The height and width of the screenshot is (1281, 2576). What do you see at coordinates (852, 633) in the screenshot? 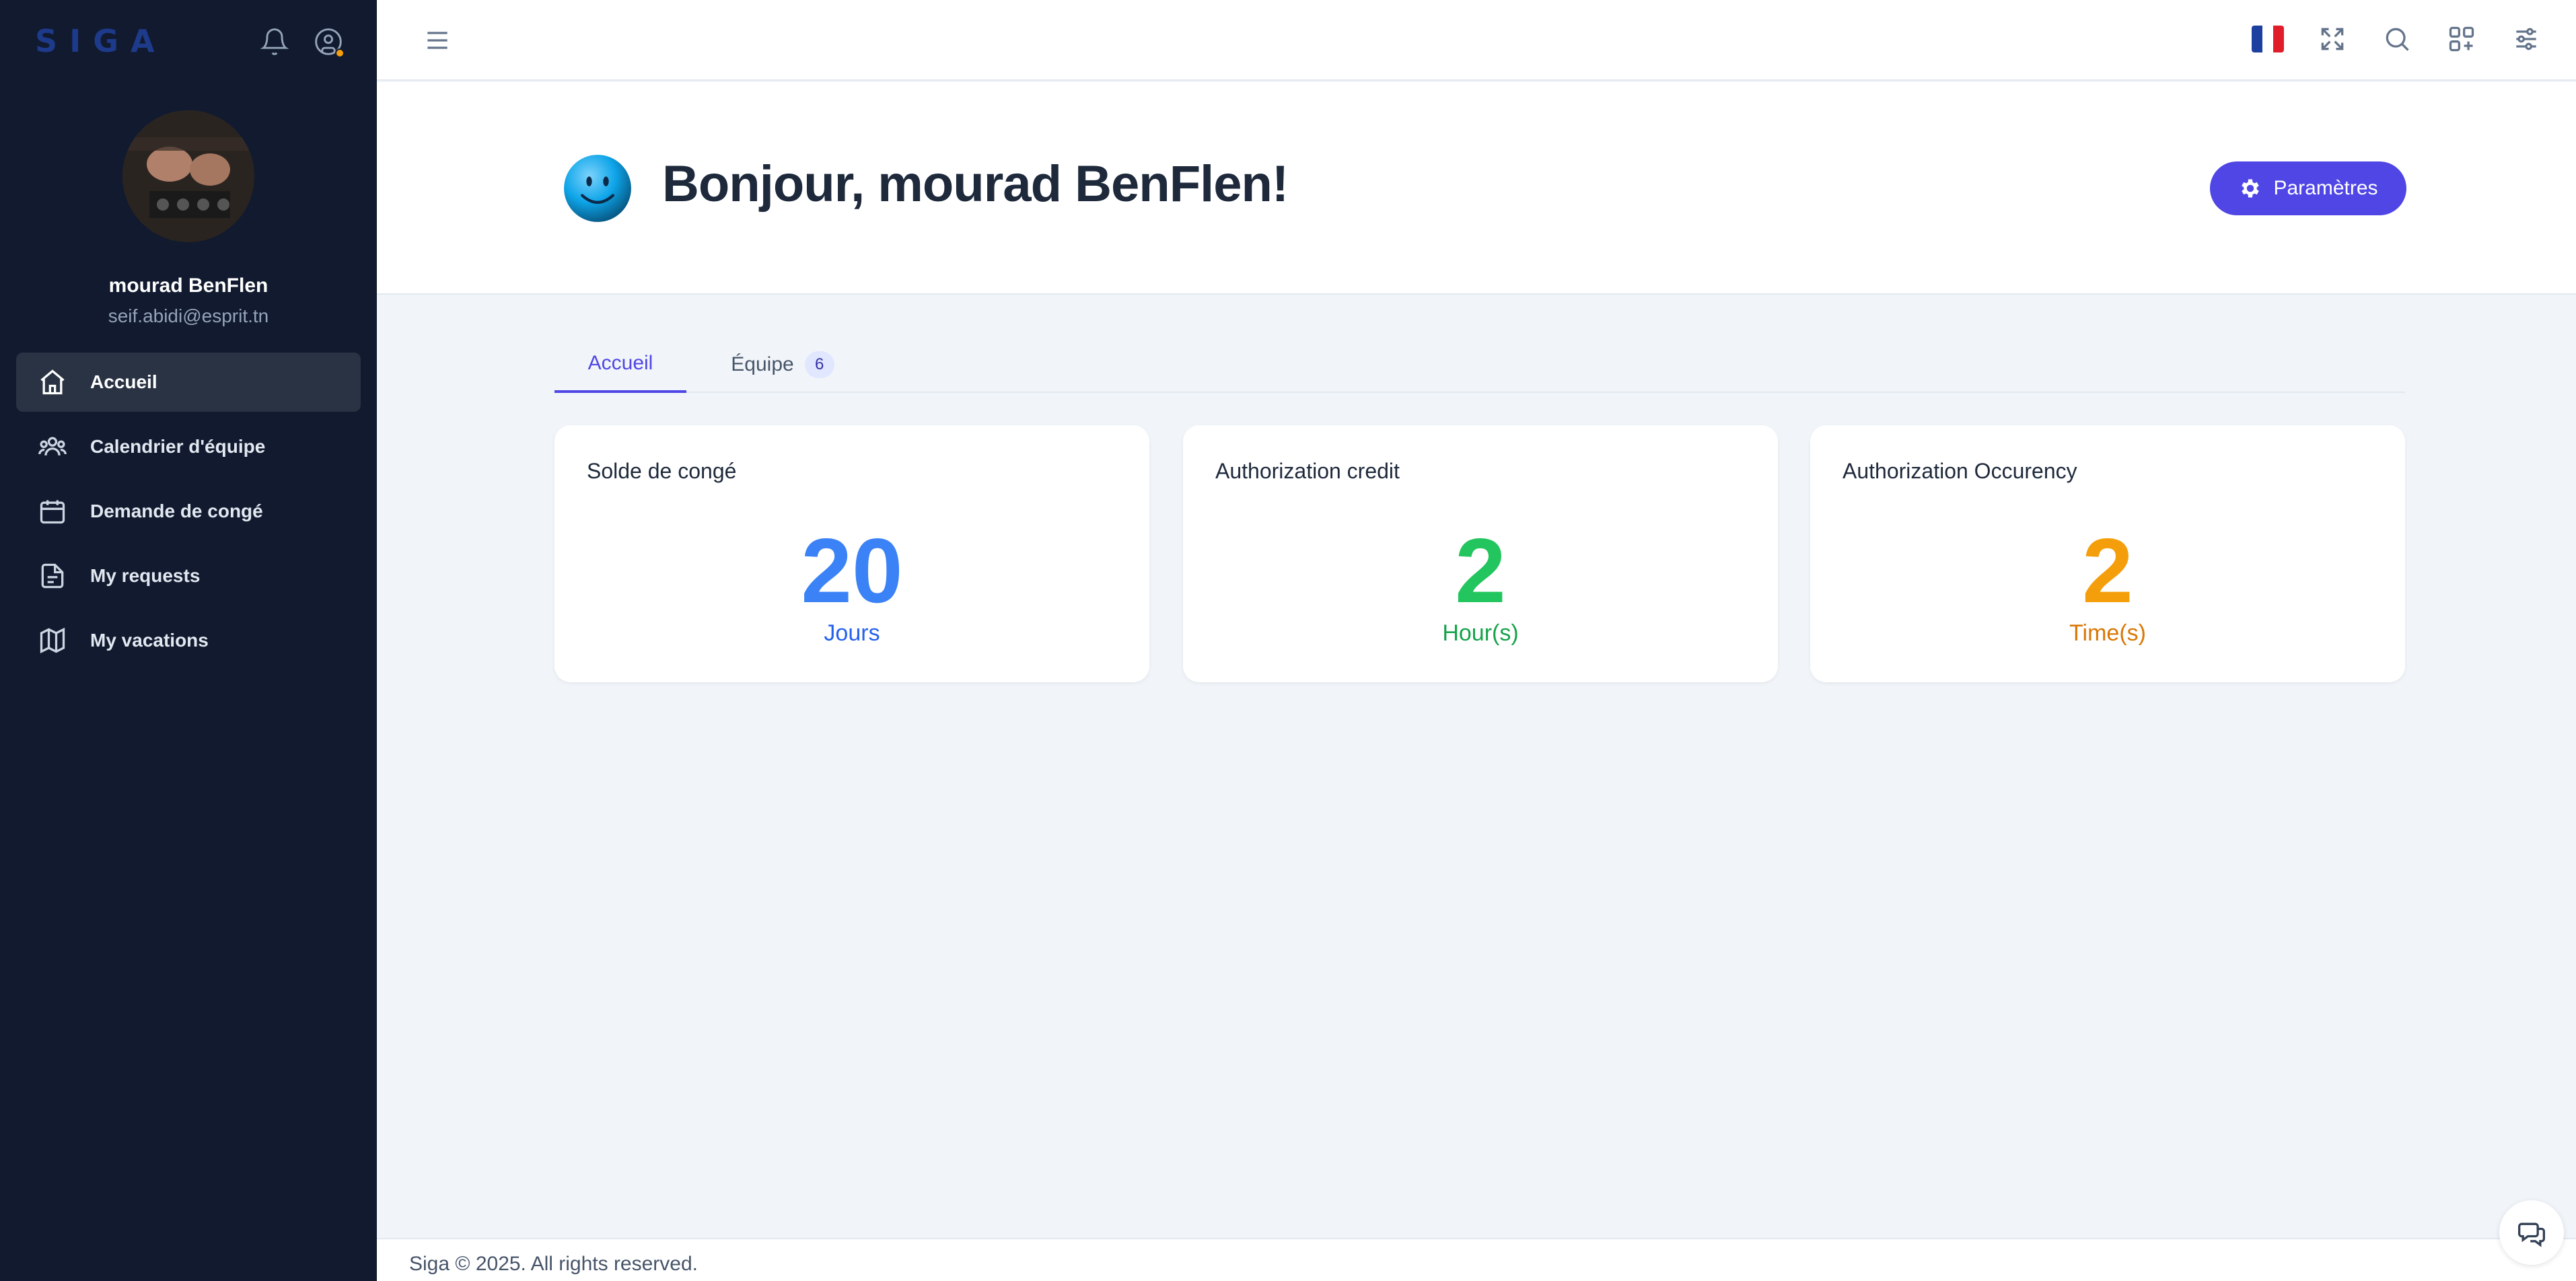
I see `card-unit: Jours` at bounding box center [852, 633].